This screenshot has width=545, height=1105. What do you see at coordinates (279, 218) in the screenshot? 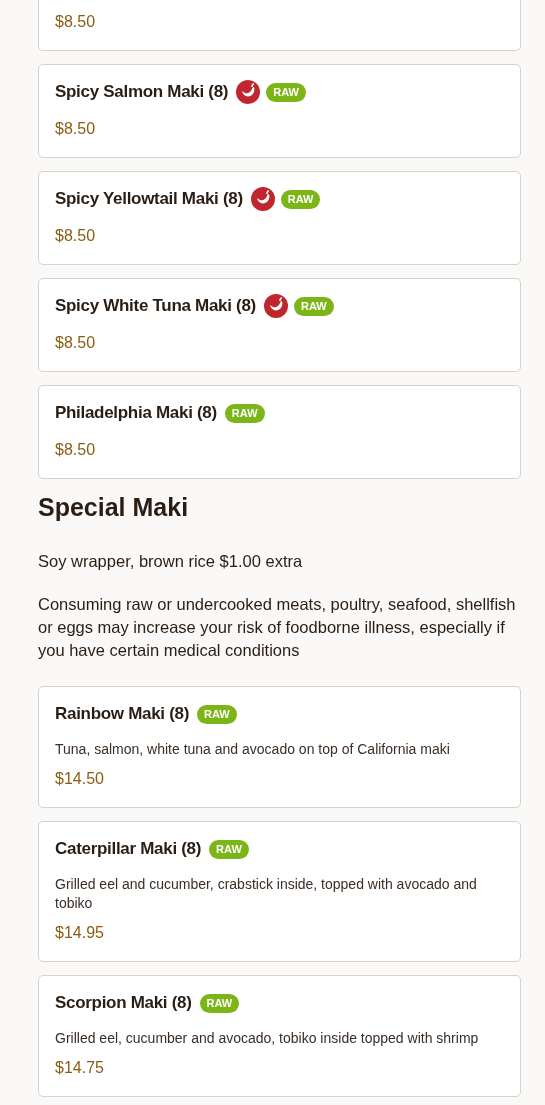
I see `menu-item-card: Spicy Yellowtail Maki (8) RAW $8.50` at bounding box center [279, 218].